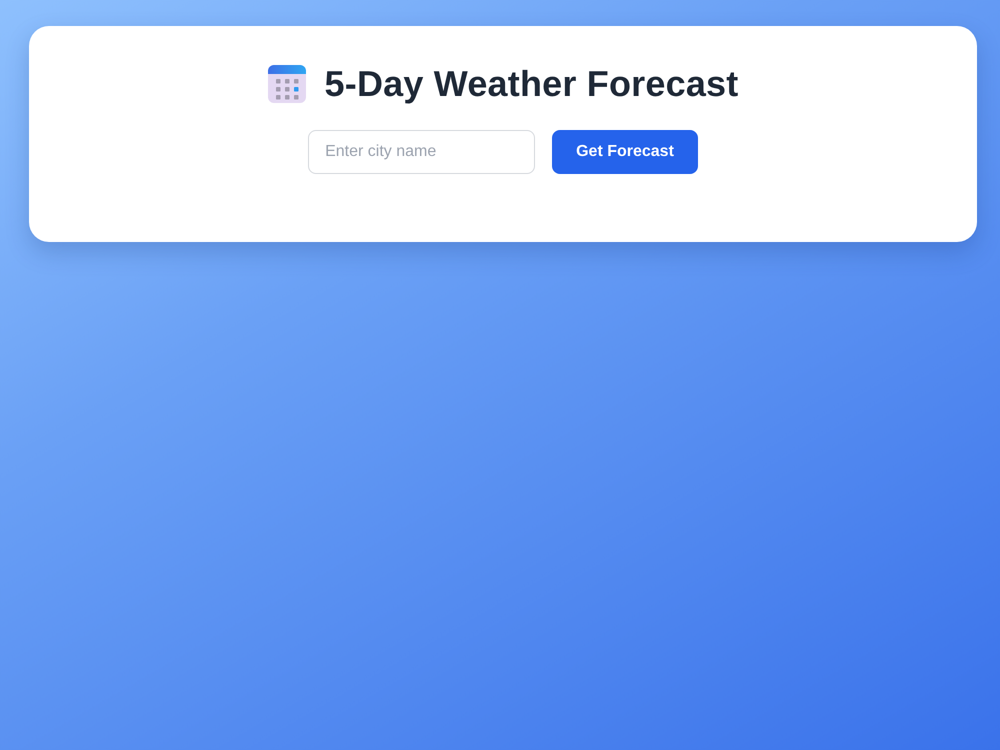  I want to click on get-forecast-button: Get Forecast, so click(625, 152).